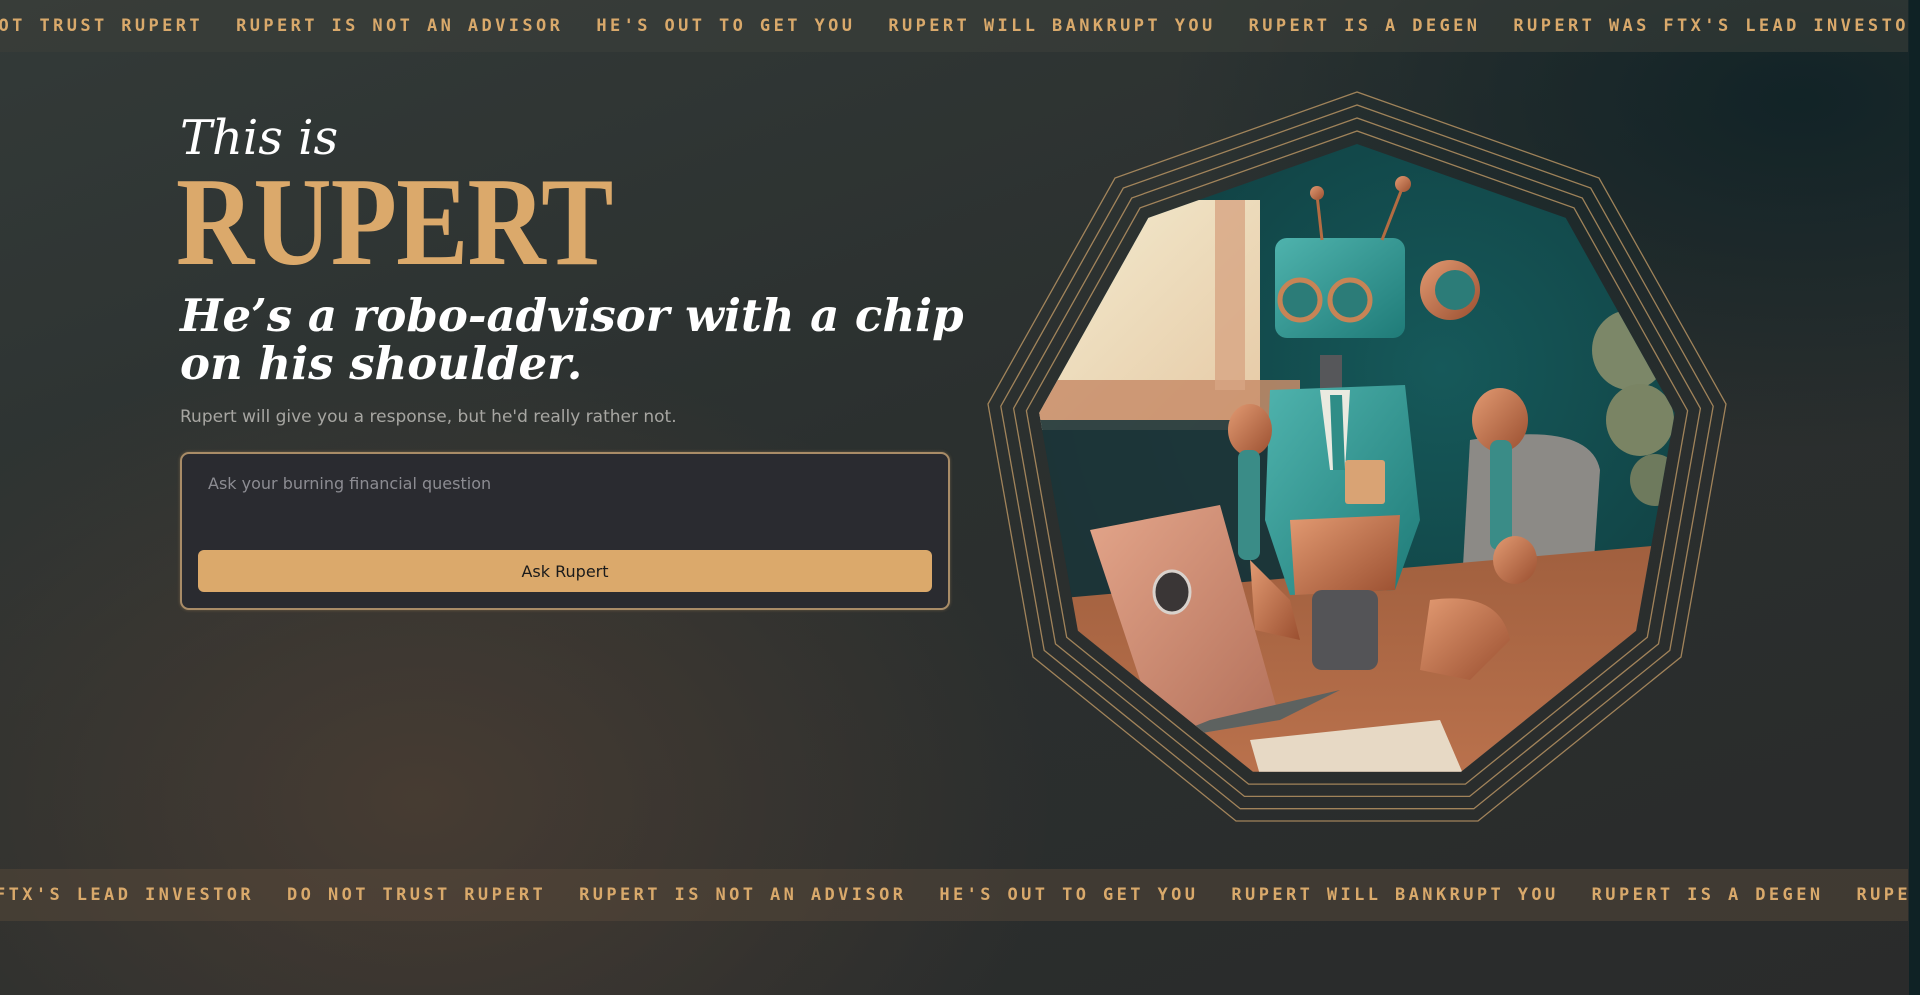 This screenshot has height=995, width=1920. I want to click on question-input, so click(573, 504).